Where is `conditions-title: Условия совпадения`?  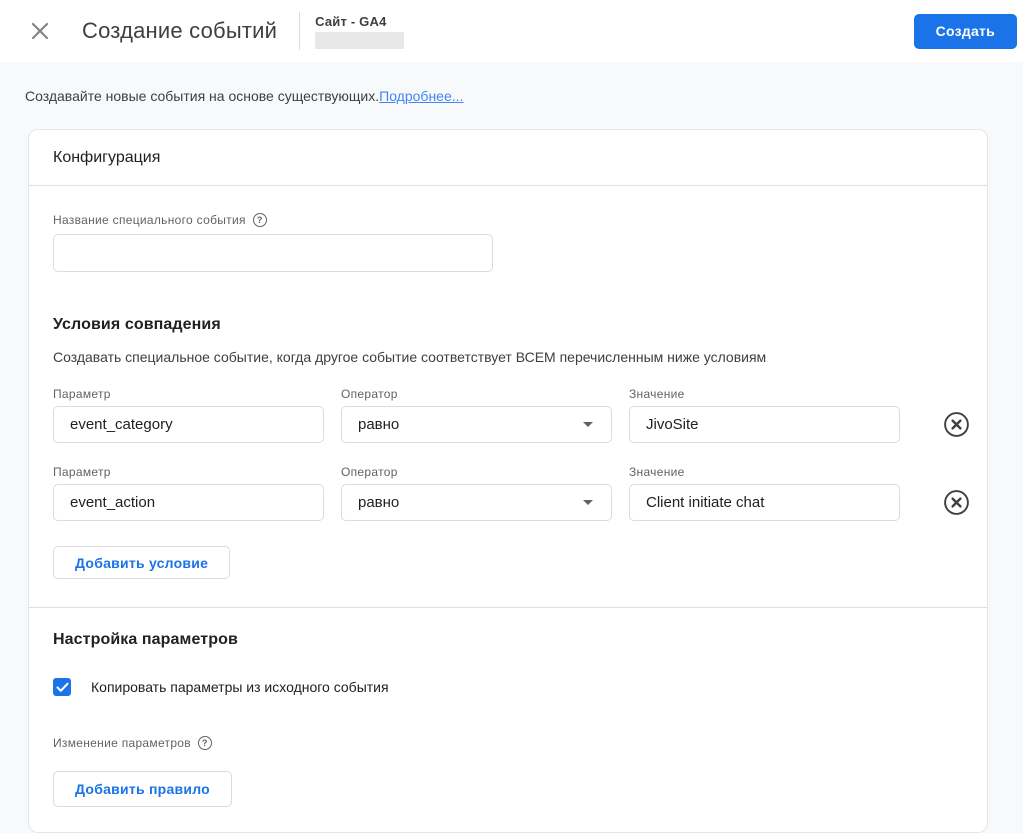
conditions-title: Условия совпадения is located at coordinates (137, 324).